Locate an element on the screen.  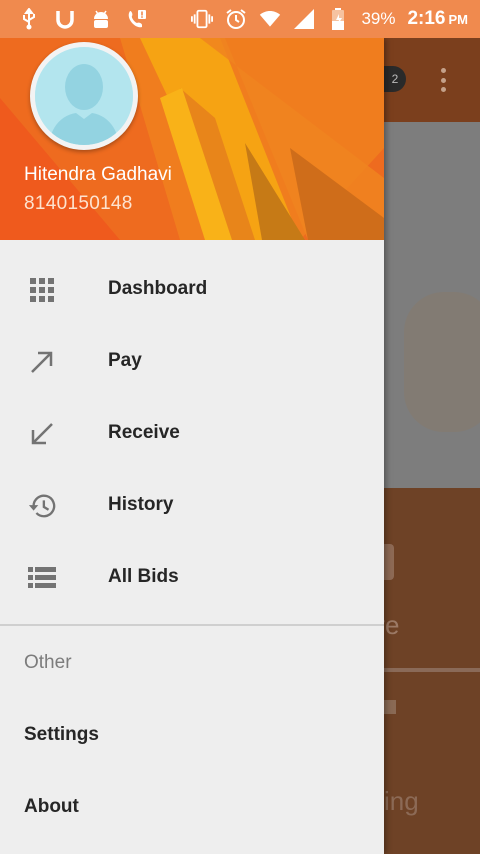
menu-divider is located at coordinates (192, 625).